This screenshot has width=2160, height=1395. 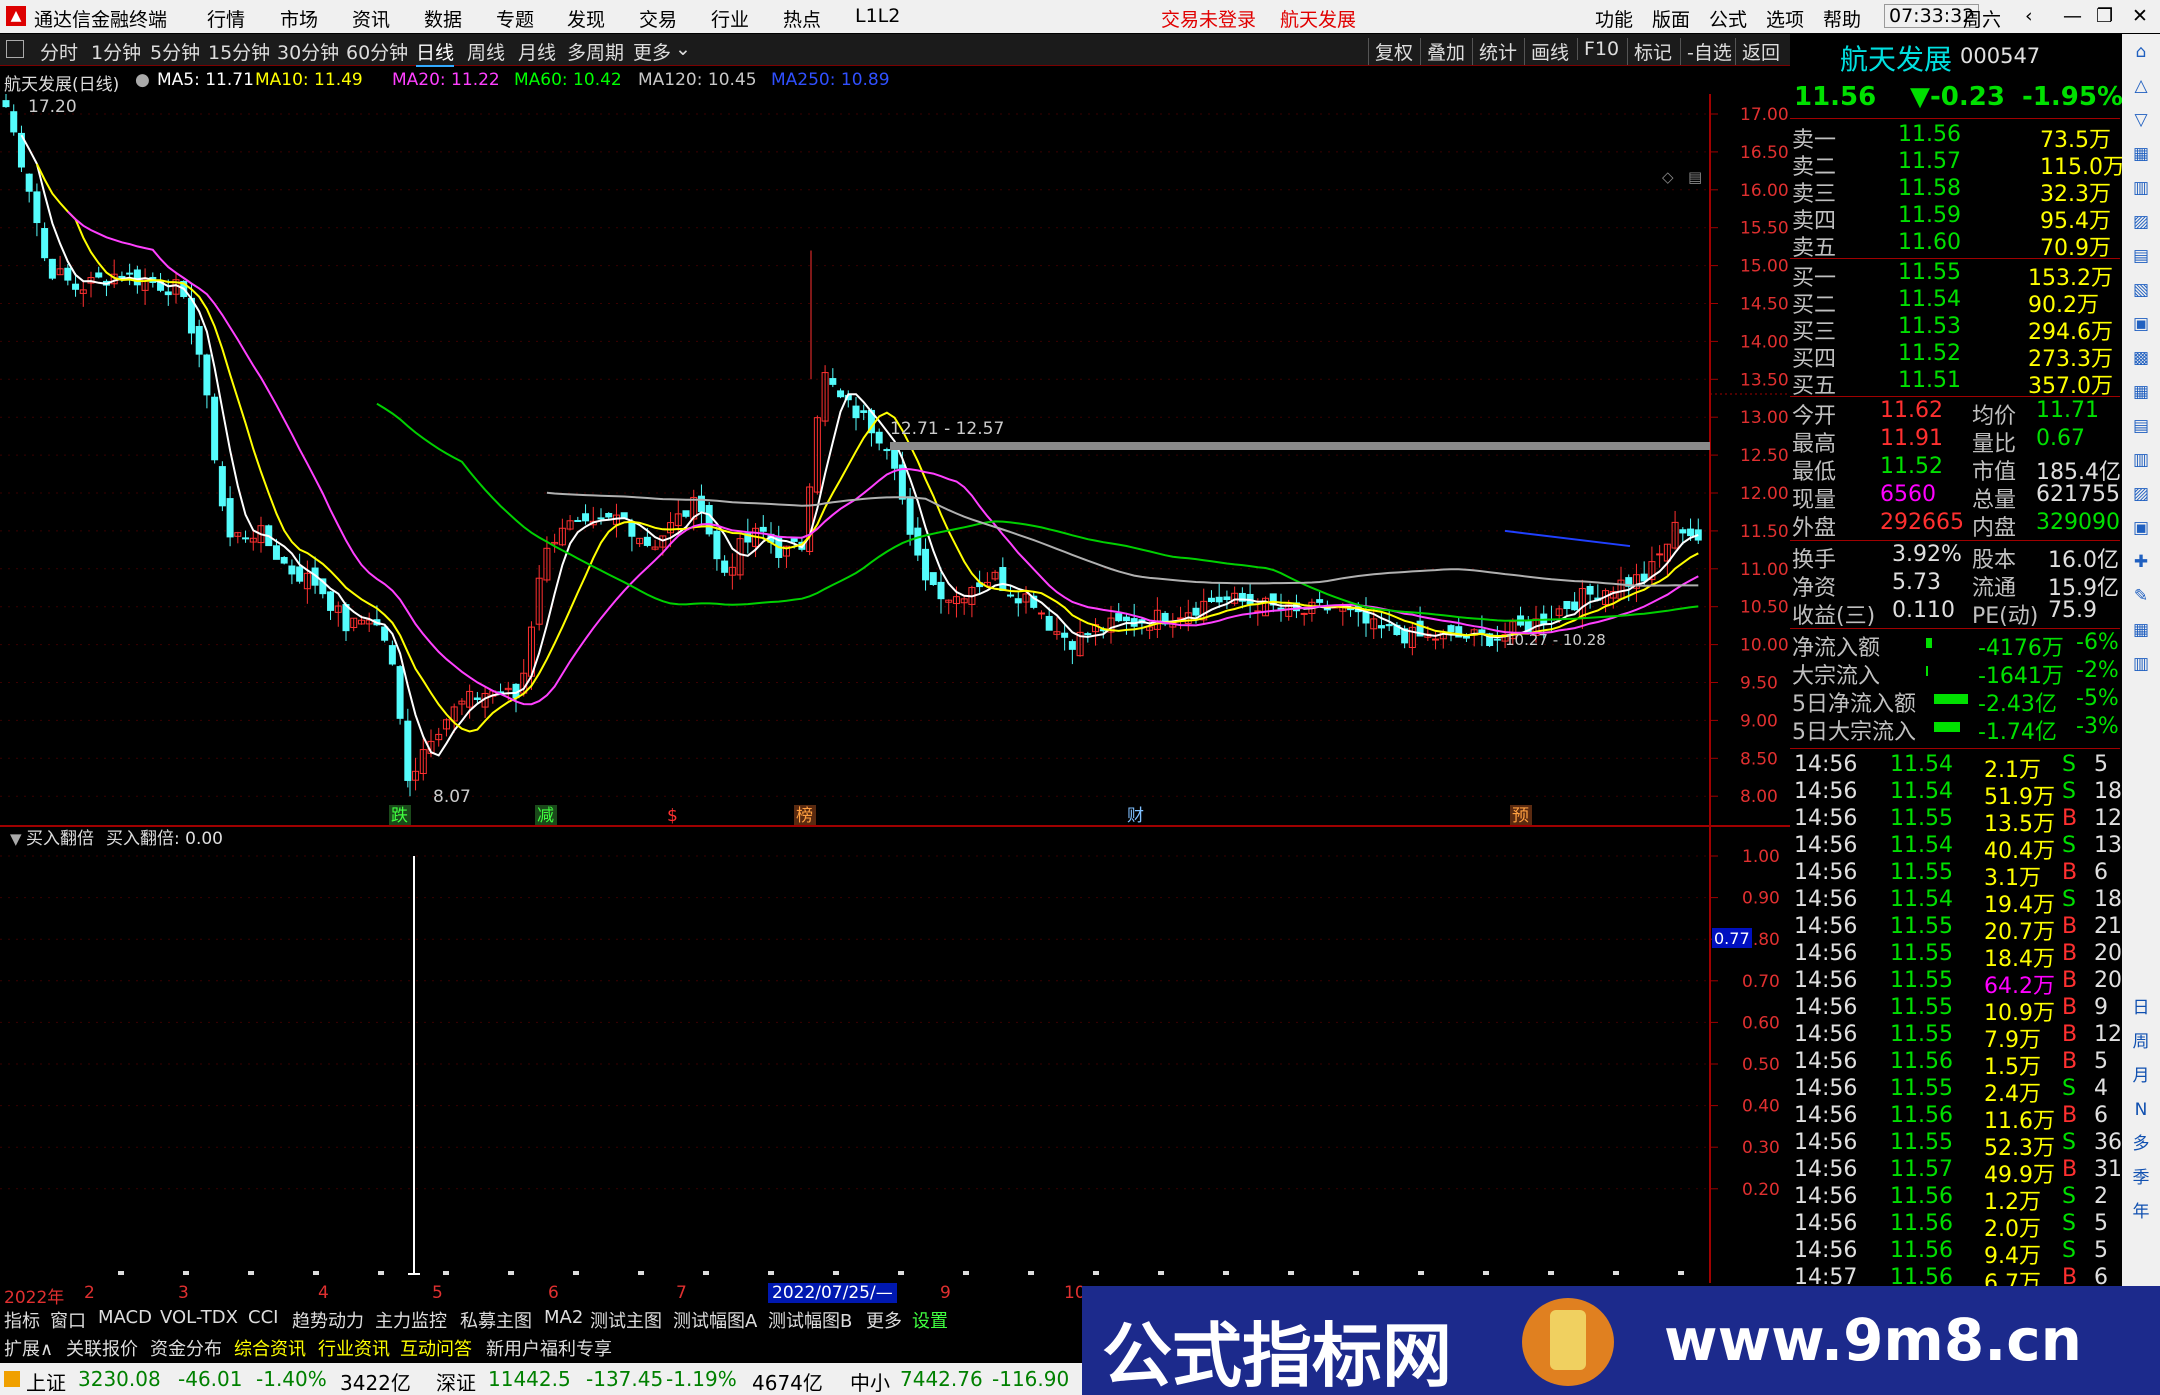 I want to click on tick-row: 14:56 11.56 1.5万 B 5, so click(x=1955, y=1064).